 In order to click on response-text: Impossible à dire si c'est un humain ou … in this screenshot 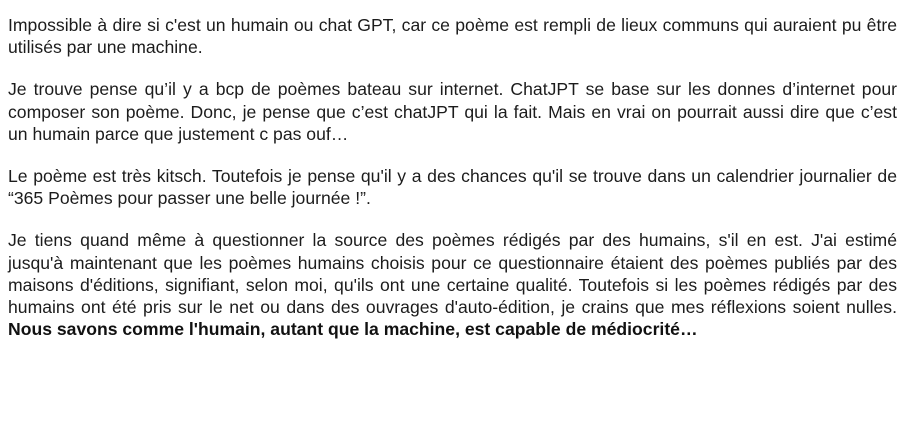, I will do `click(452, 36)`.